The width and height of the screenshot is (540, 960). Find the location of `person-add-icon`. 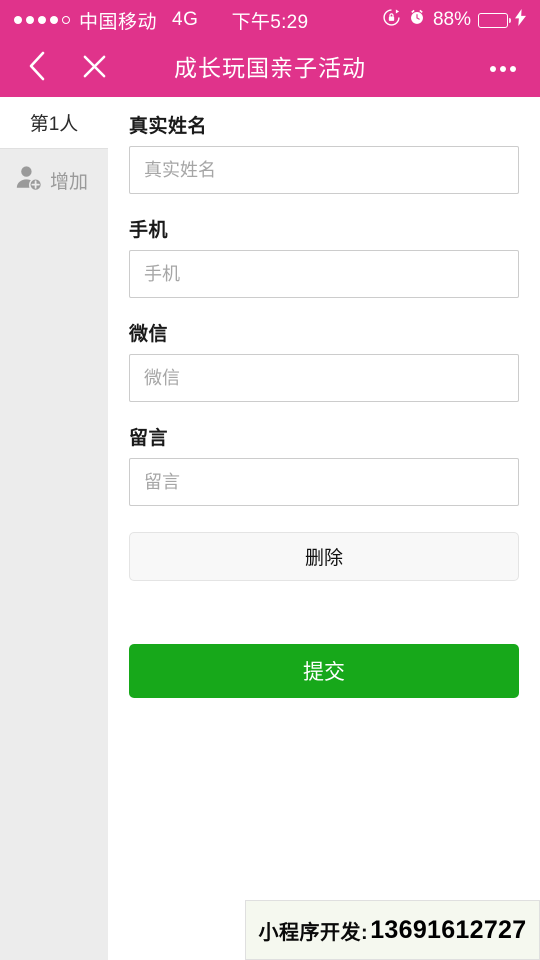

person-add-icon is located at coordinates (29, 180).